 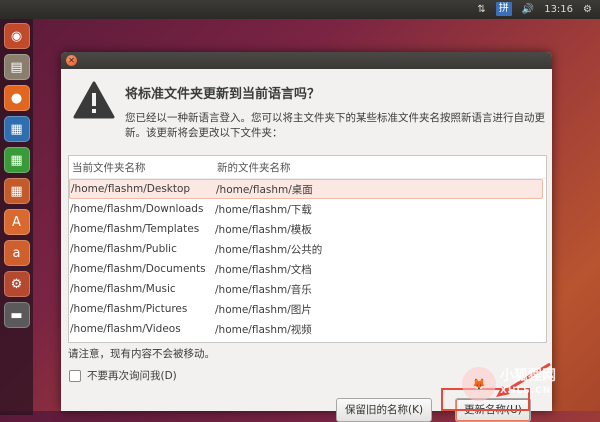 I want to click on column-header-new: 新的文件夹名称, so click(x=381, y=167).